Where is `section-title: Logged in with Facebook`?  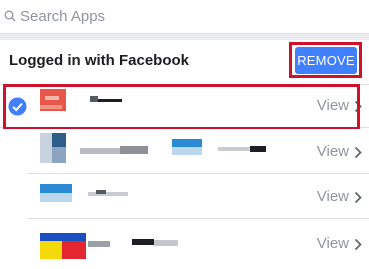 section-title: Logged in with Facebook is located at coordinates (99, 60).